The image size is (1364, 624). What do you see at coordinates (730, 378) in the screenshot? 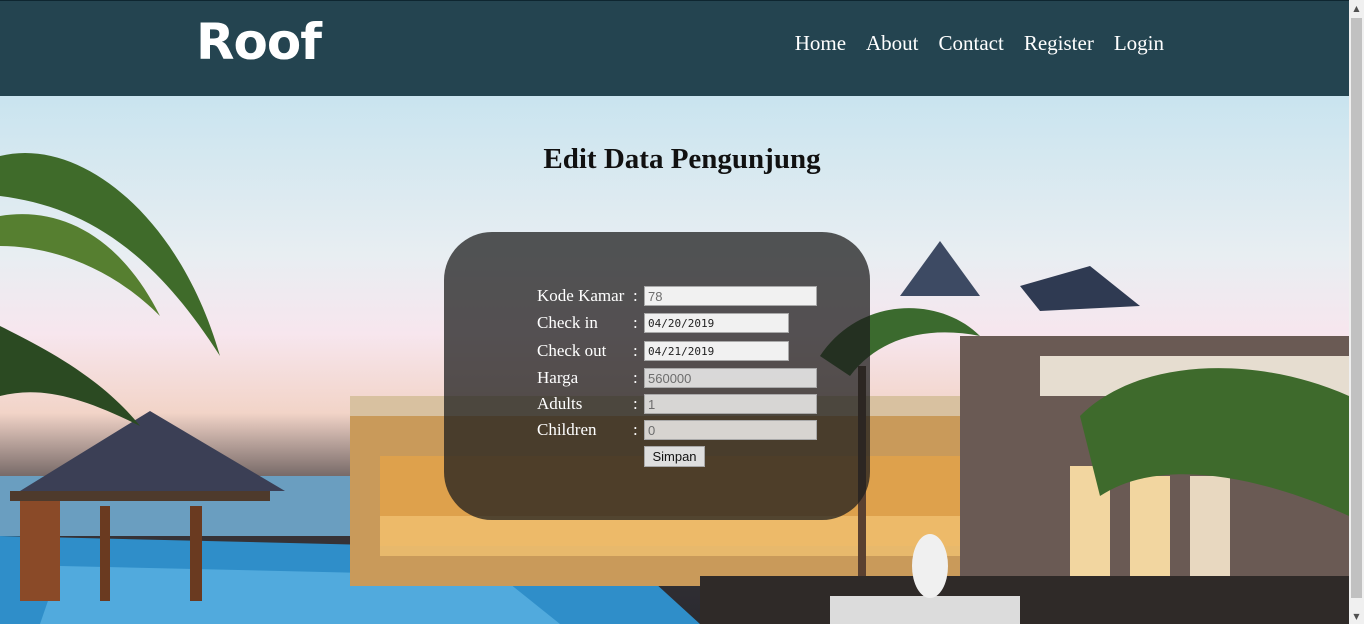
I see `harga-input: 560000` at bounding box center [730, 378].